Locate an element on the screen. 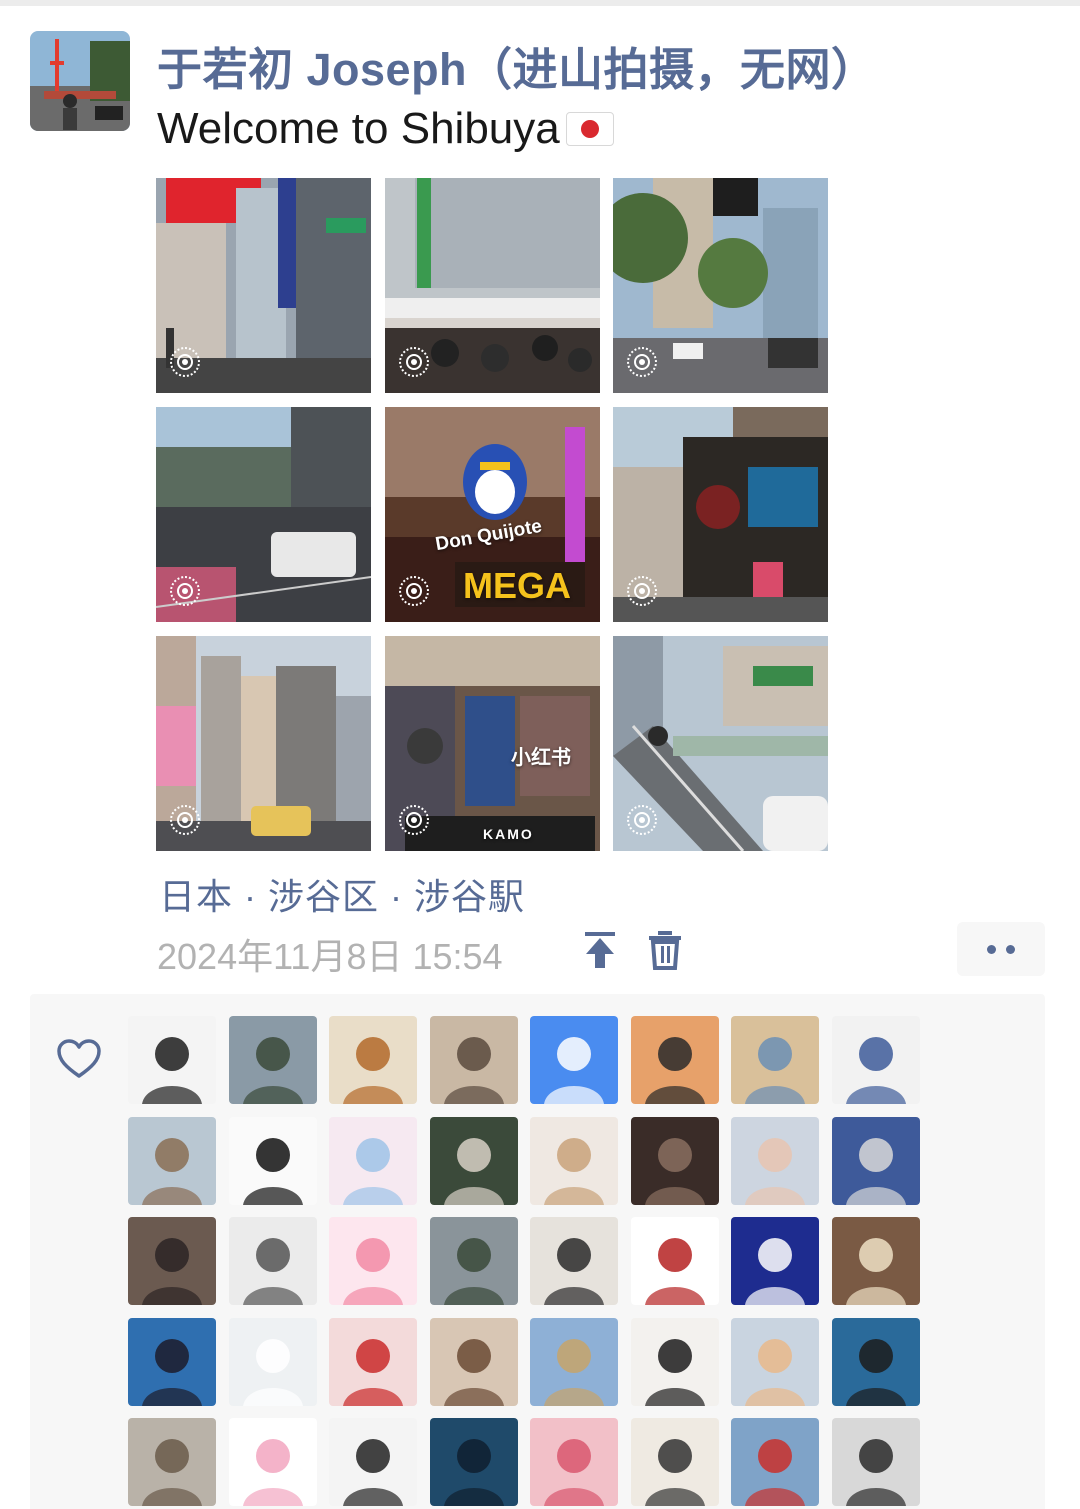  photo-5: Don Quijote MEGA is located at coordinates (492, 514).